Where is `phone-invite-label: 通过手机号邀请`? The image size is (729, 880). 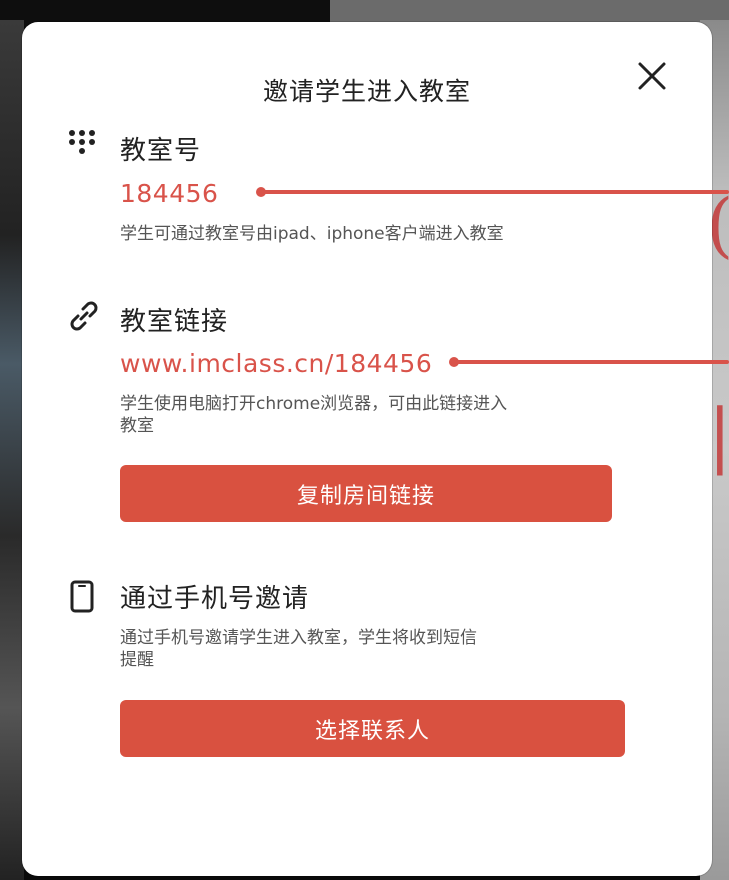 phone-invite-label: 通过手机号邀请 is located at coordinates (215, 599).